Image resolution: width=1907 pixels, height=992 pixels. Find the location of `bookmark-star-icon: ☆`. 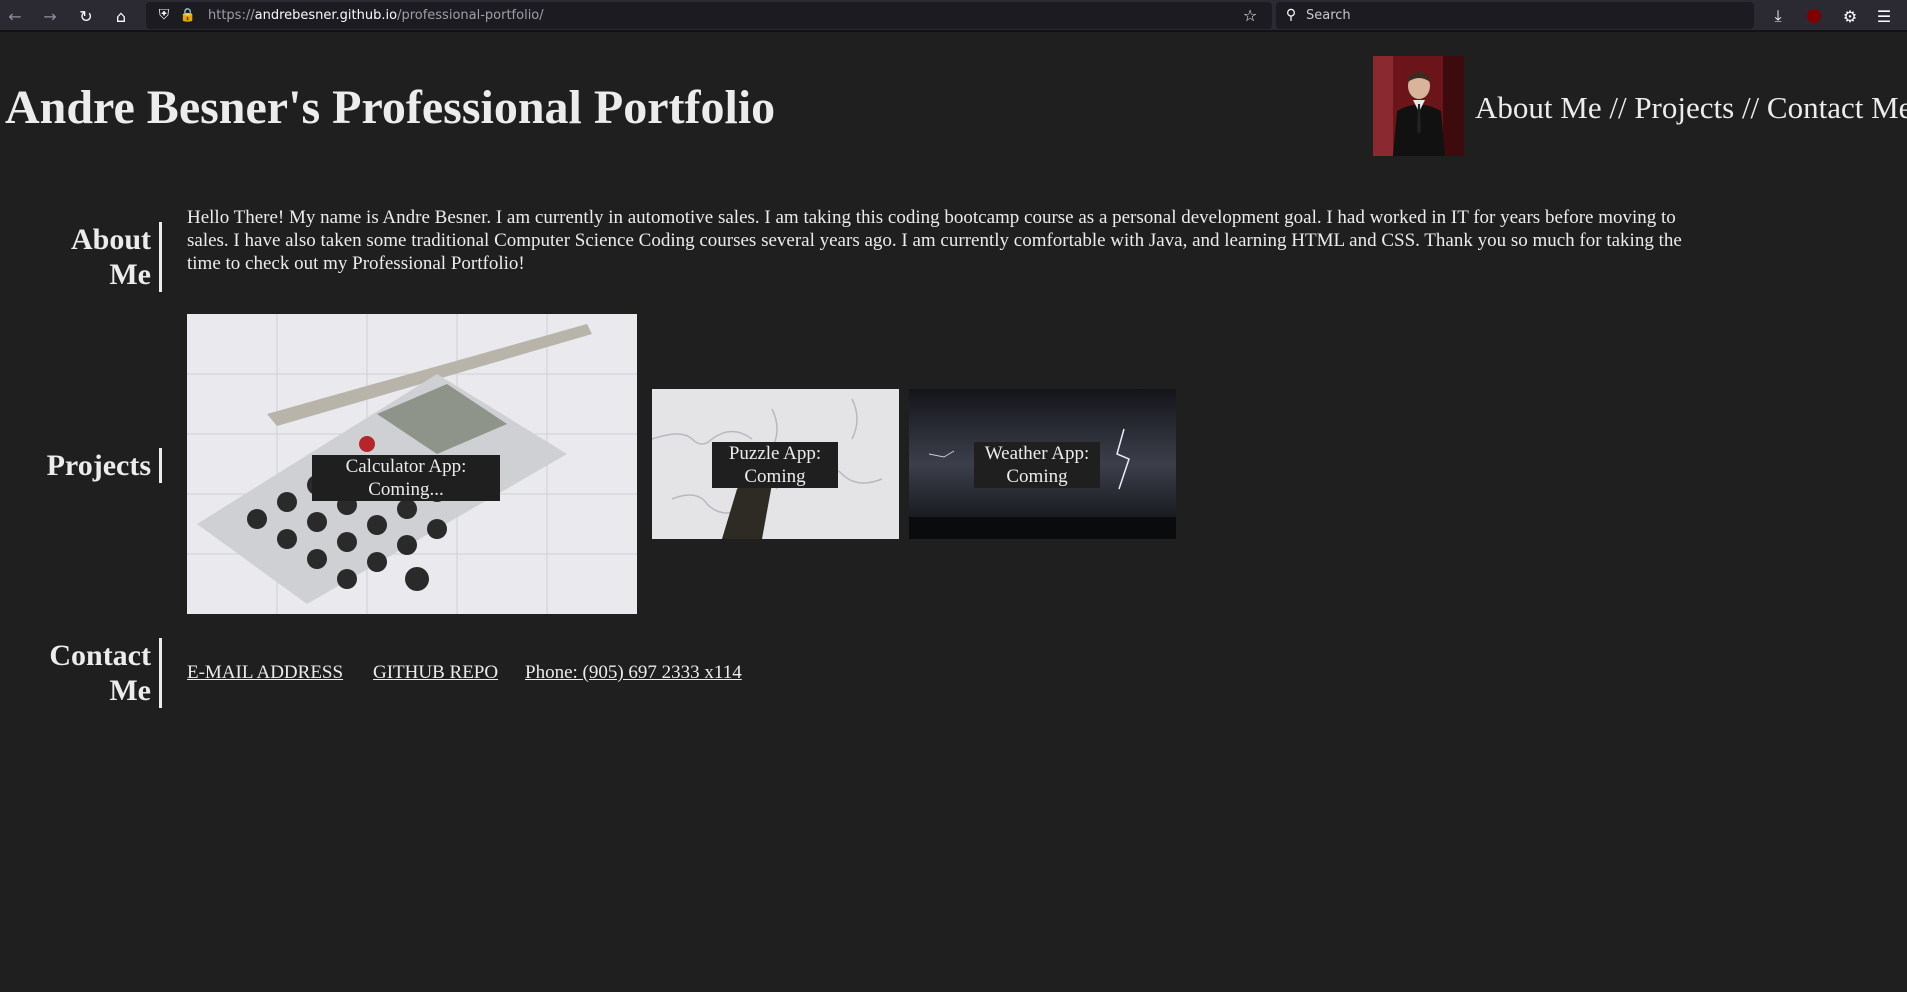

bookmark-star-icon: ☆ is located at coordinates (1250, 15).